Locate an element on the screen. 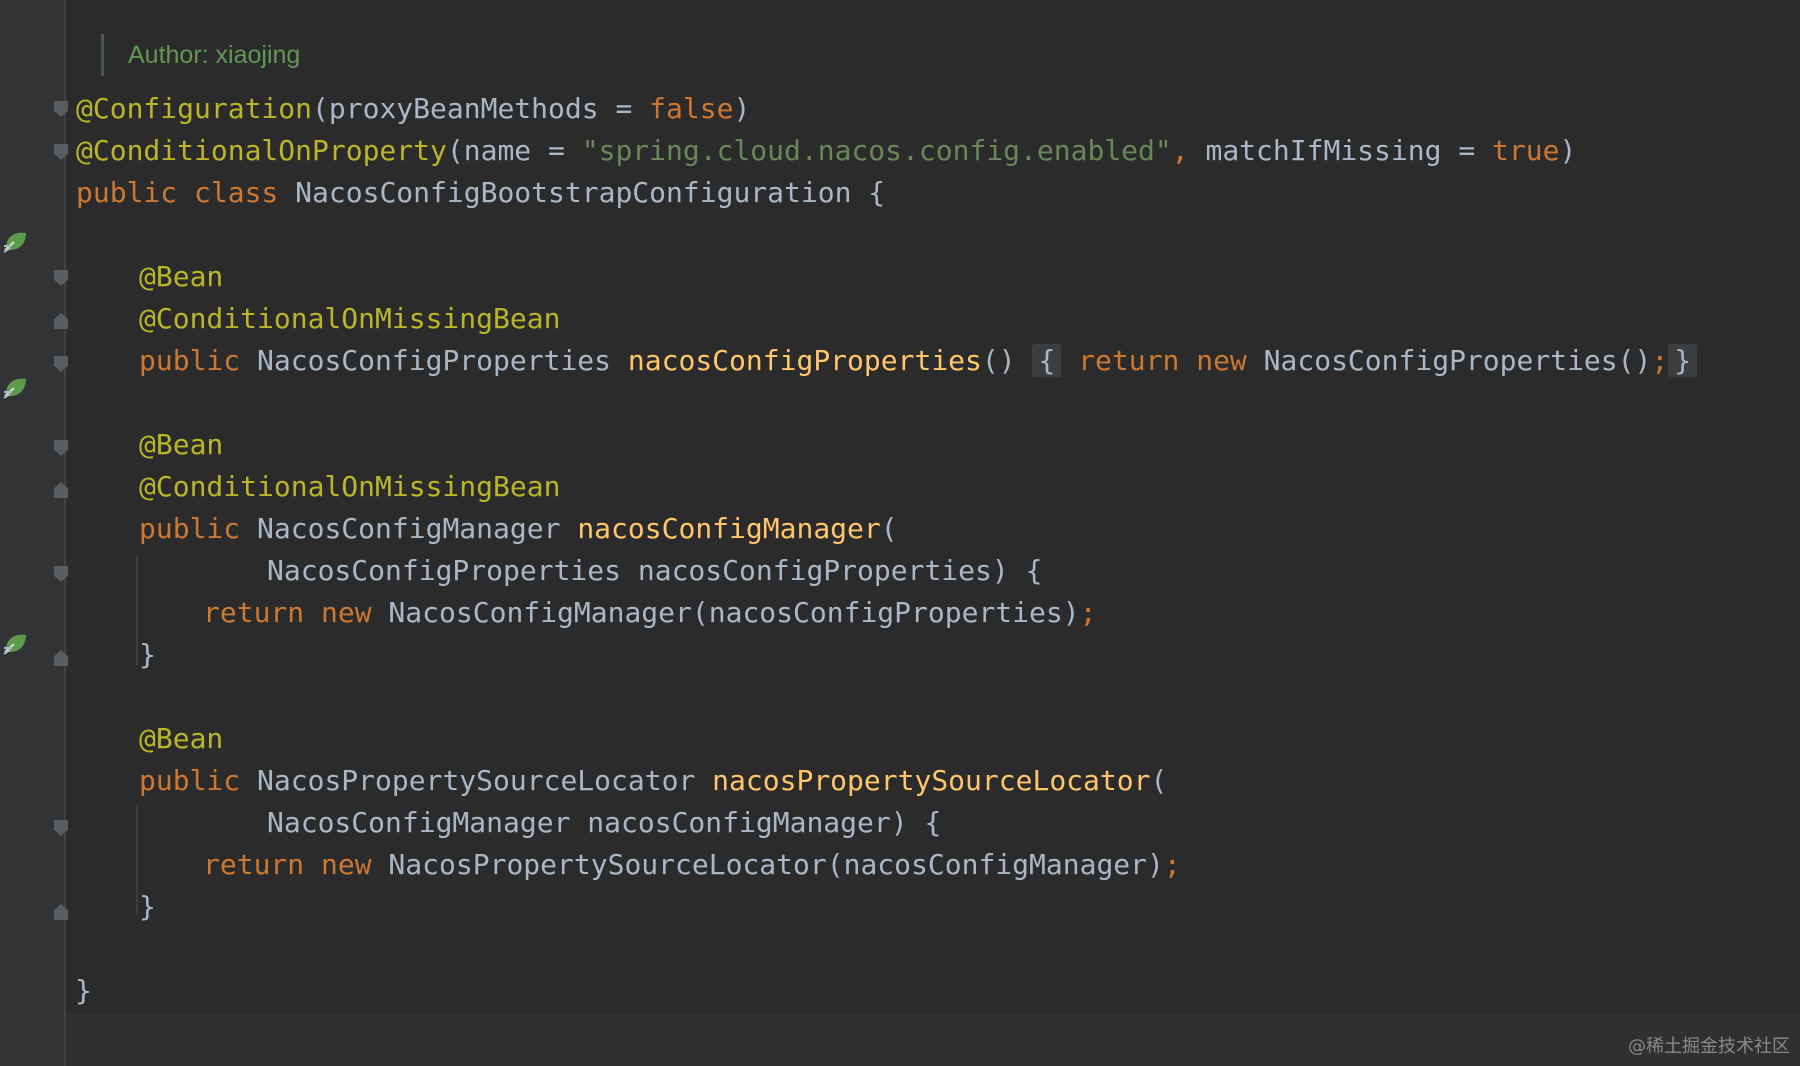  method-name: nacosConfigManager is located at coordinates (729, 528).